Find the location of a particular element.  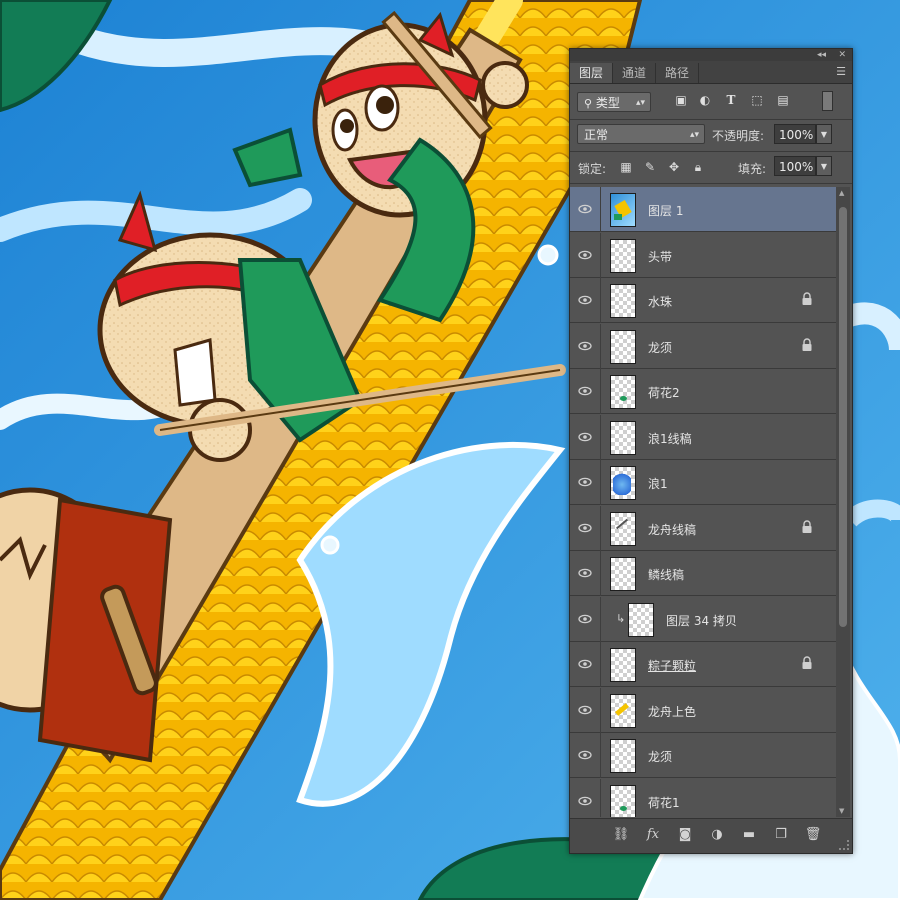

add-mask-icon: ◙ is located at coordinates (685, 835).